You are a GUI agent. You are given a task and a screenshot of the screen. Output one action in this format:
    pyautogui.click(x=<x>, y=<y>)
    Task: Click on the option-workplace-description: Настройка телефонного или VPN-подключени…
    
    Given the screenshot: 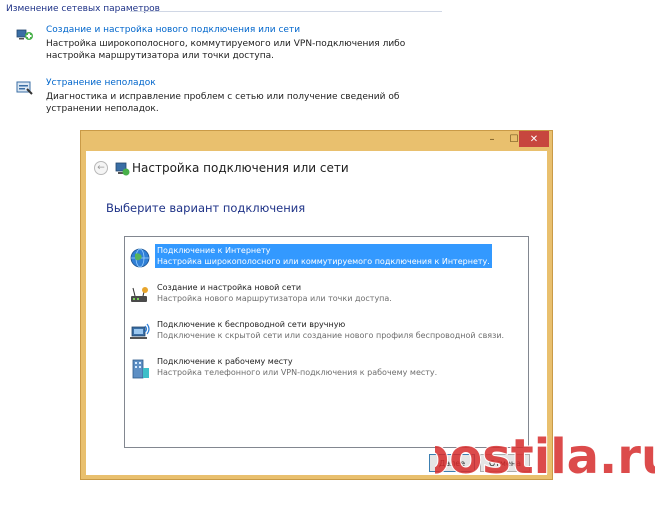 What is the action you would take?
    pyautogui.click(x=297, y=372)
    